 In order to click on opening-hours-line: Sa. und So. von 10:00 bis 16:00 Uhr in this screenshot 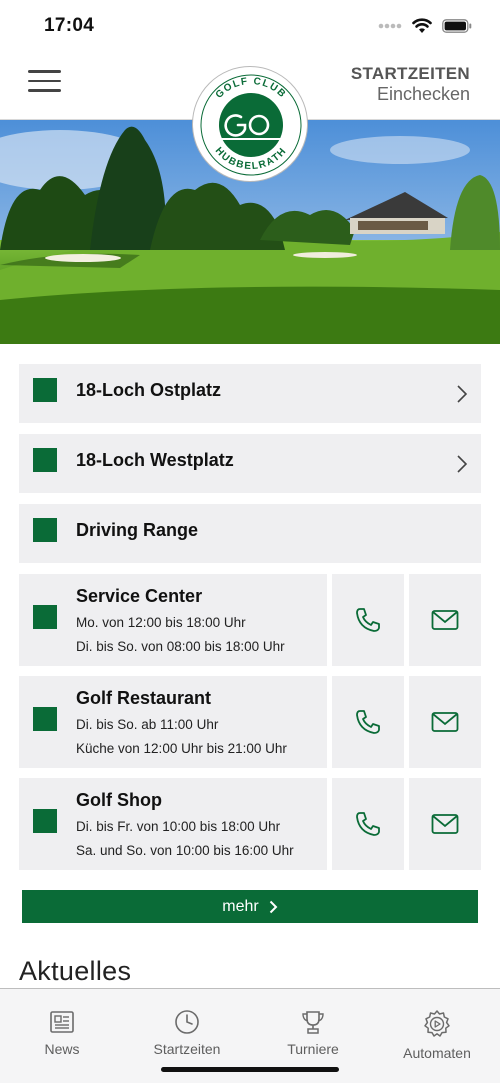, I will do `click(185, 850)`.